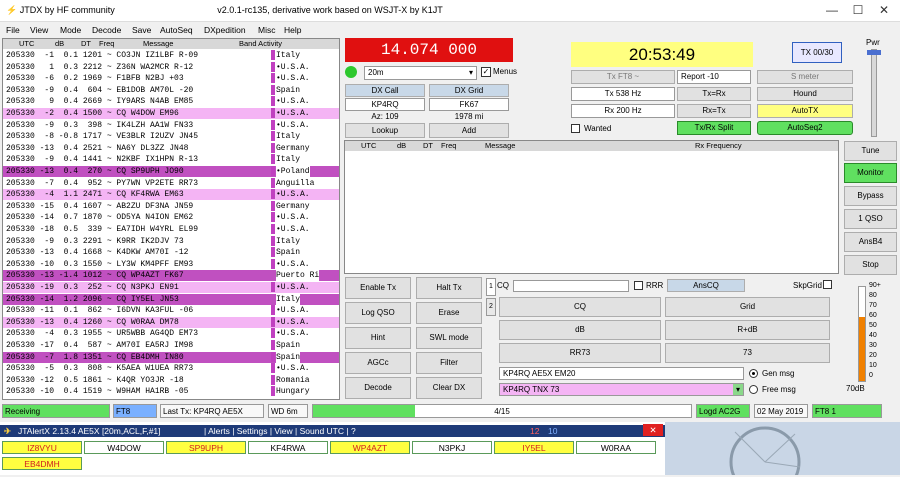  Describe the element at coordinates (449, 313) in the screenshot. I see `erase-button: Erase` at that location.